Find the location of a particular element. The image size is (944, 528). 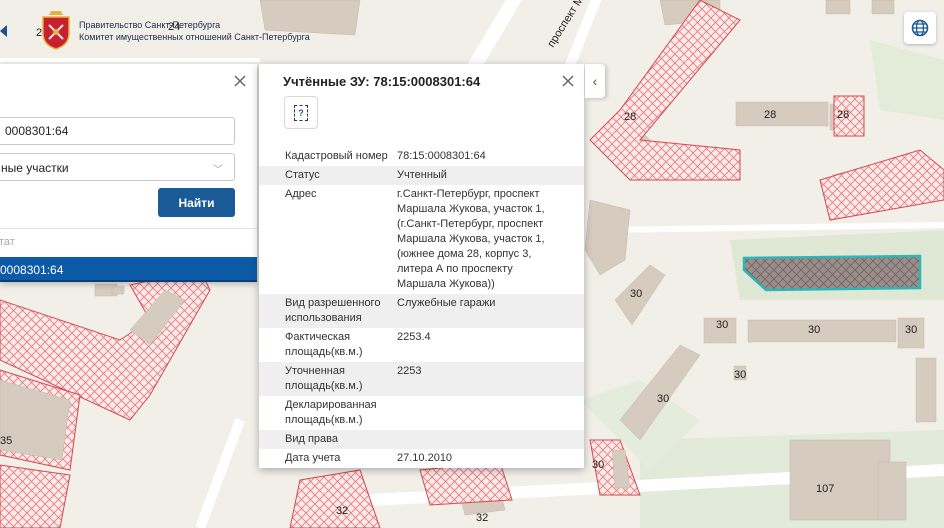

table-row: Дата учета 27.10.2010 is located at coordinates (421, 458).